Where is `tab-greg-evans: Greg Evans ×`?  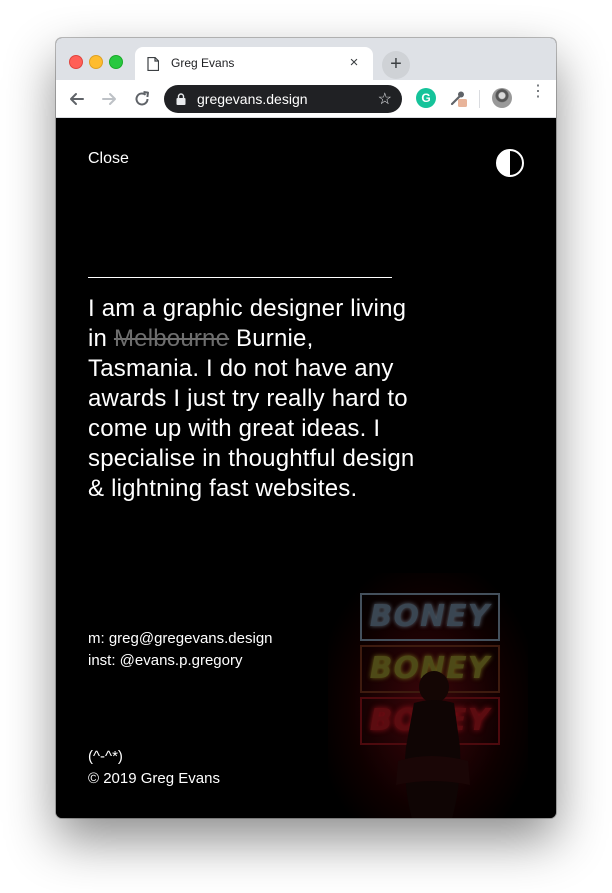 tab-greg-evans: Greg Evans × is located at coordinates (254, 63).